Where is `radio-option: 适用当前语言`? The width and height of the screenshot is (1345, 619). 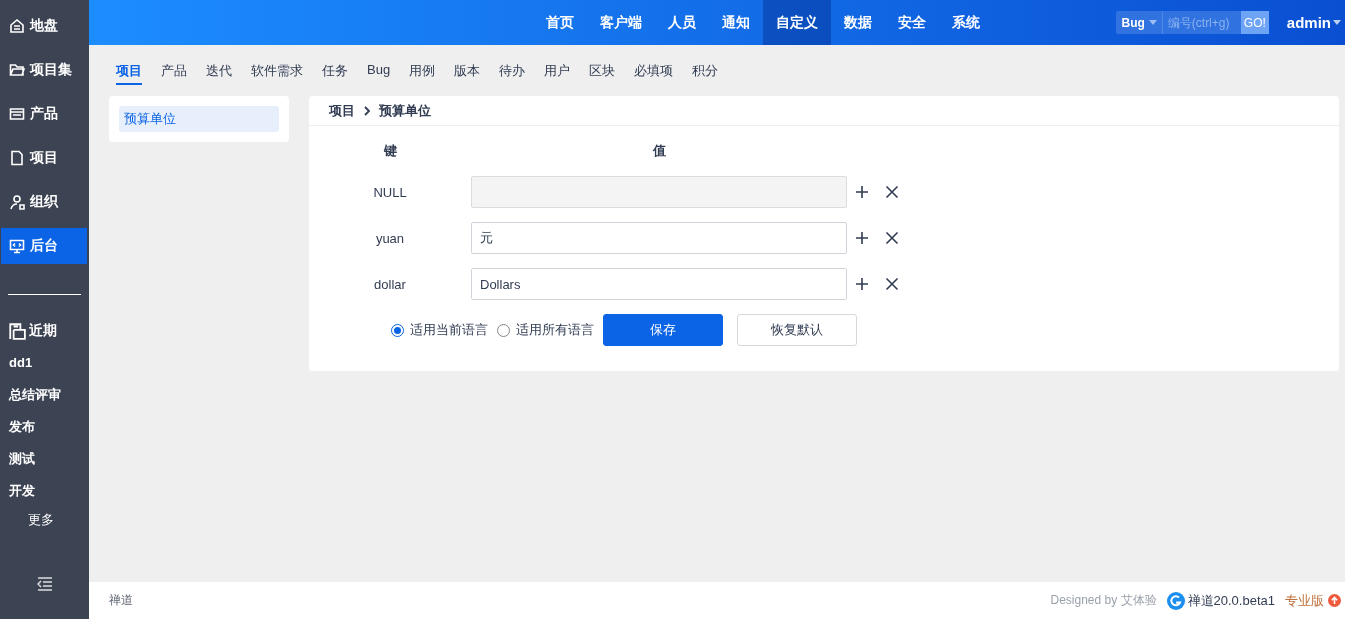
radio-option: 适用当前语言 is located at coordinates (439, 330).